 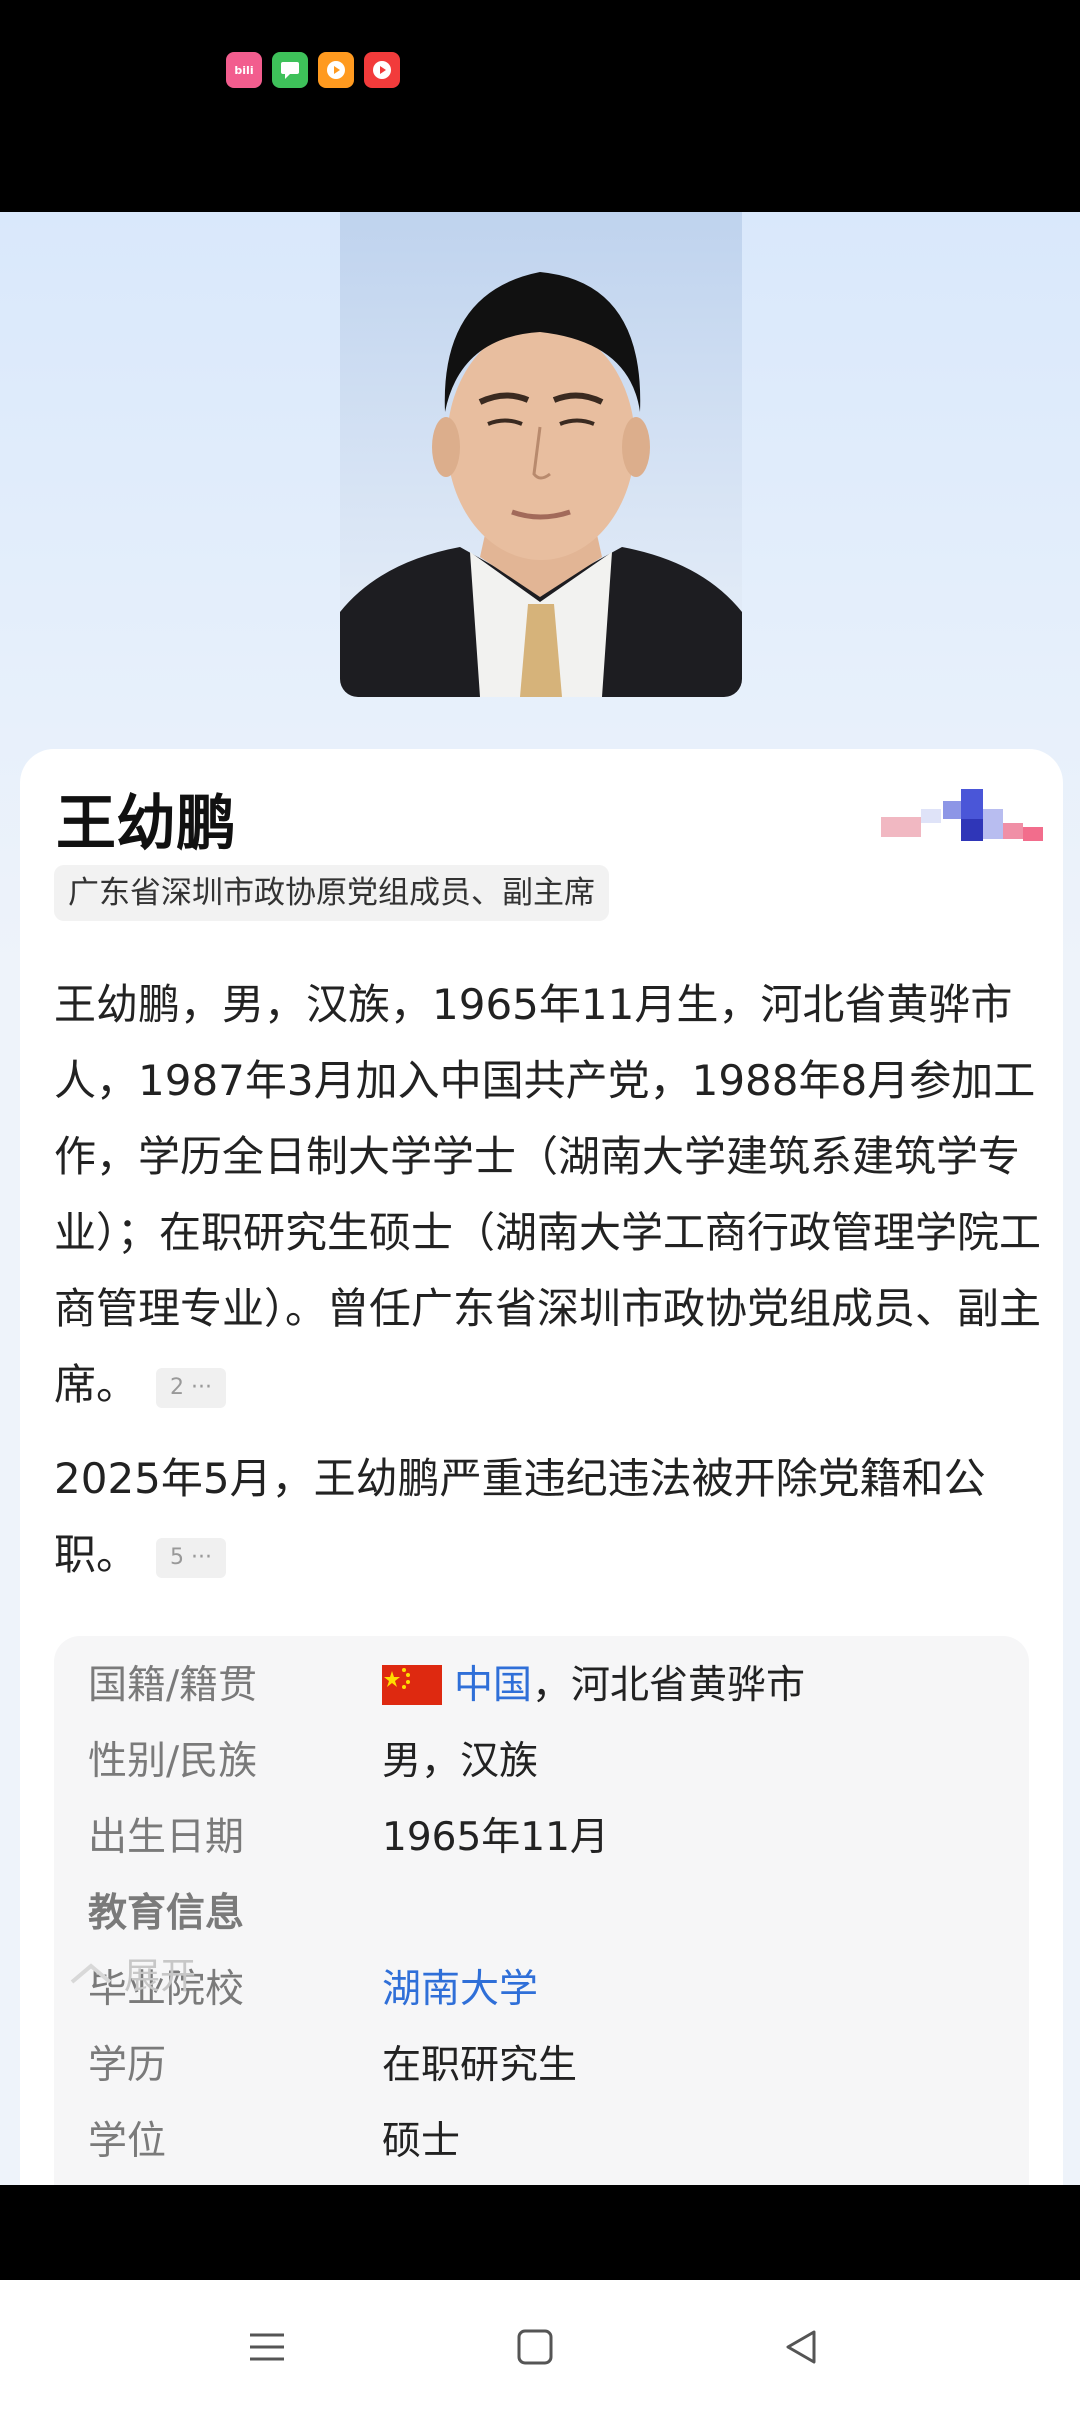 I want to click on expand-label: 展开, so click(x=160, y=1976).